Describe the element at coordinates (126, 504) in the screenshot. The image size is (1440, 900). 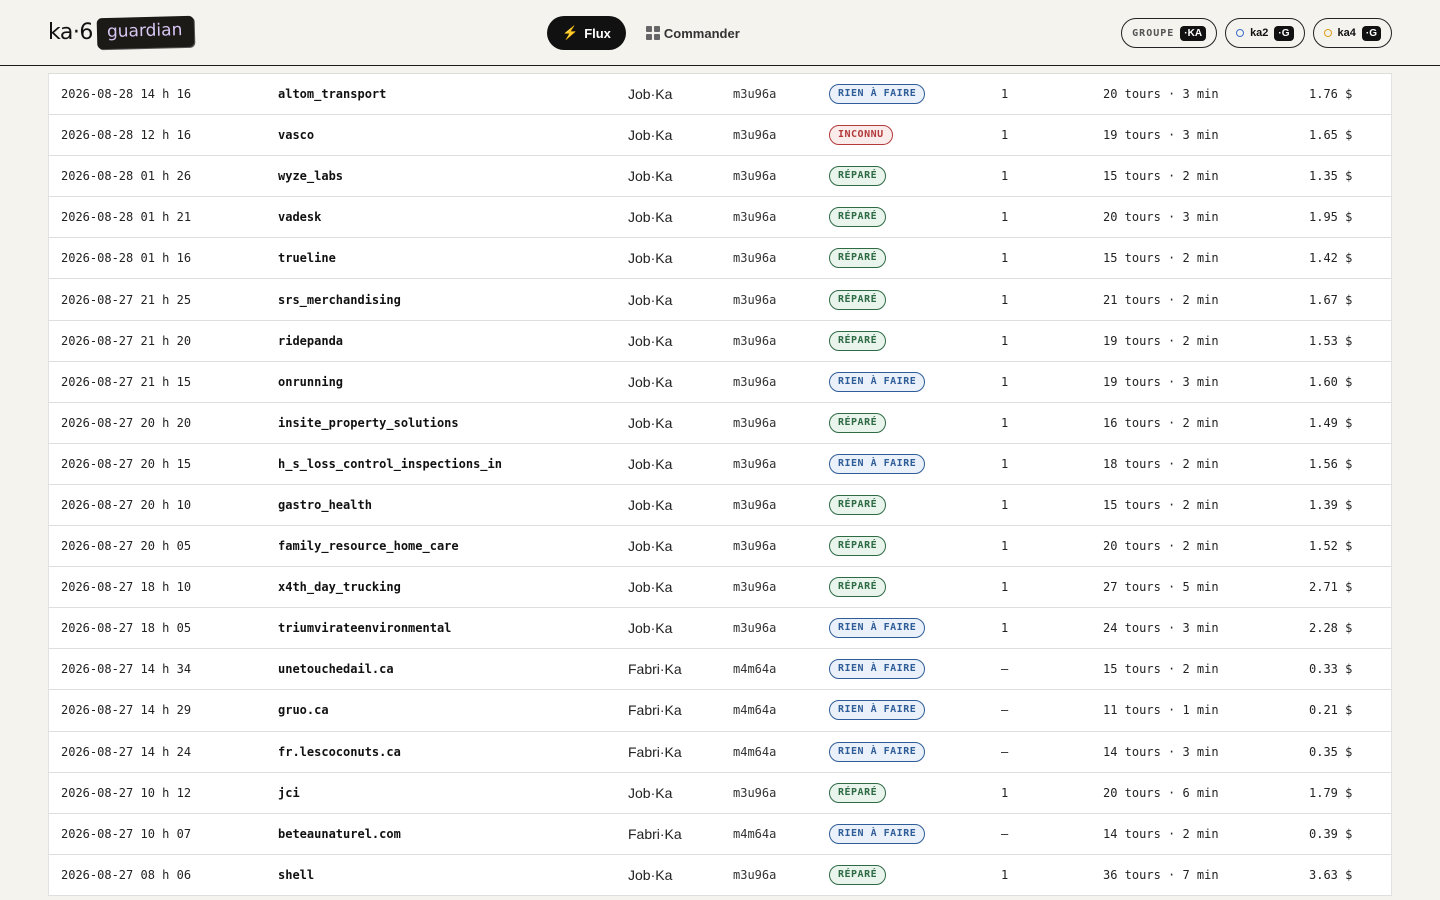
I see `row-date: 2026-08-27 20 h 10` at that location.